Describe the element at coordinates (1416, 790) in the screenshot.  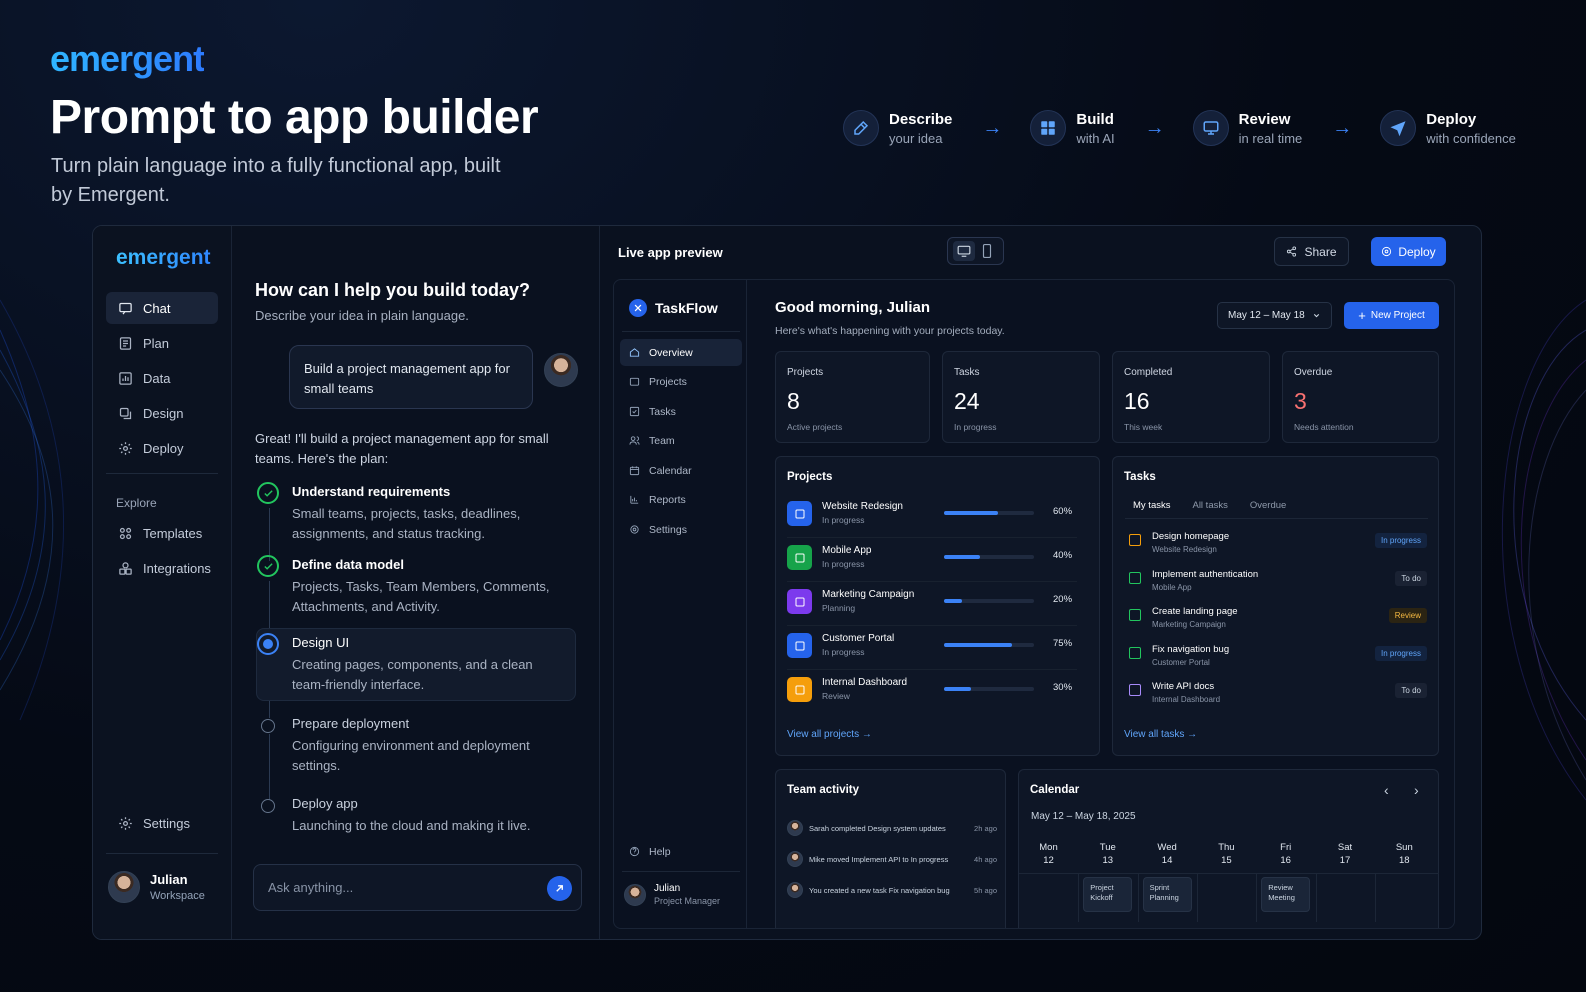
I see `chevron-right-icon: ›` at that location.